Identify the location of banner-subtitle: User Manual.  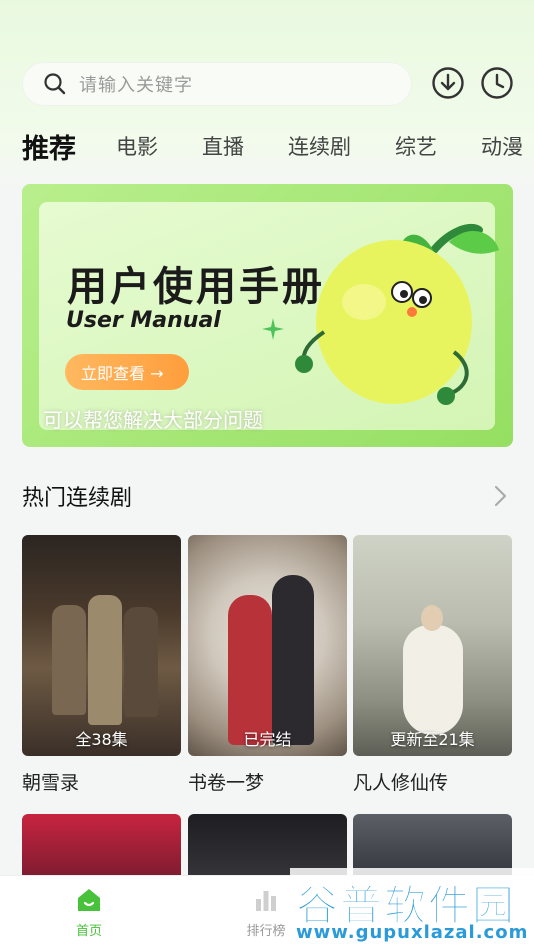
(143, 320).